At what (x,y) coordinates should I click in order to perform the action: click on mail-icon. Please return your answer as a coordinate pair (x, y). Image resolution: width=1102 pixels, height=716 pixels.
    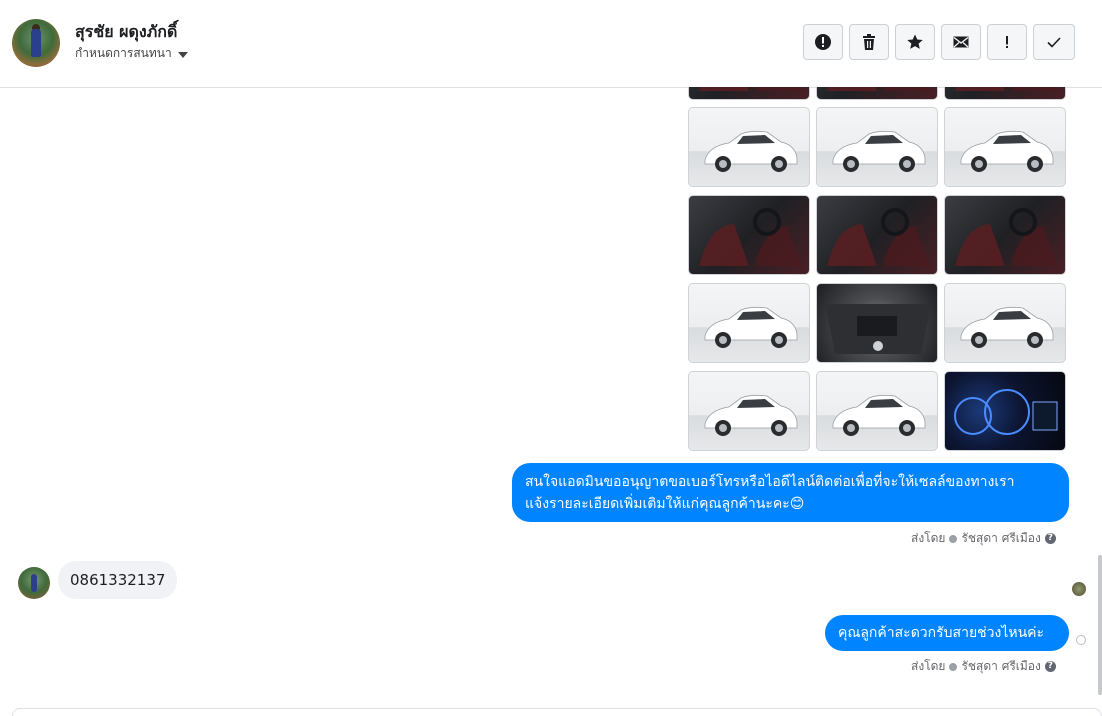
    Looking at the image, I should click on (961, 42).